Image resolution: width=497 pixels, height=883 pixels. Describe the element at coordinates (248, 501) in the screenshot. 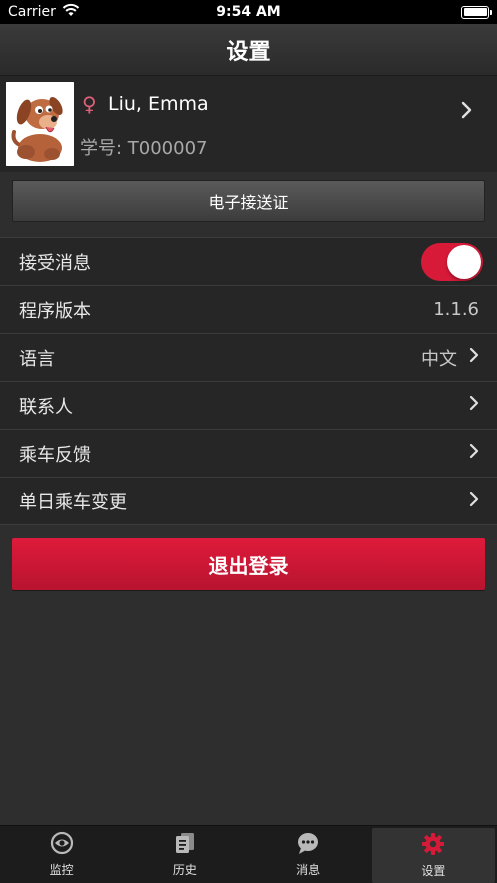

I see `settings-row-daily-ride-change: 单日乘车变更` at that location.